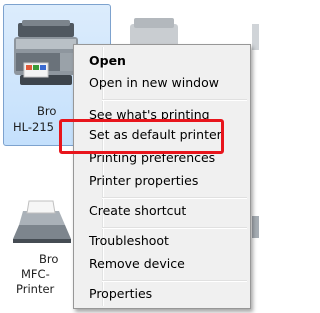 This screenshot has width=320, height=313. Describe the element at coordinates (33, 127) in the screenshot. I see `printer-name-line2: HL-215` at that location.